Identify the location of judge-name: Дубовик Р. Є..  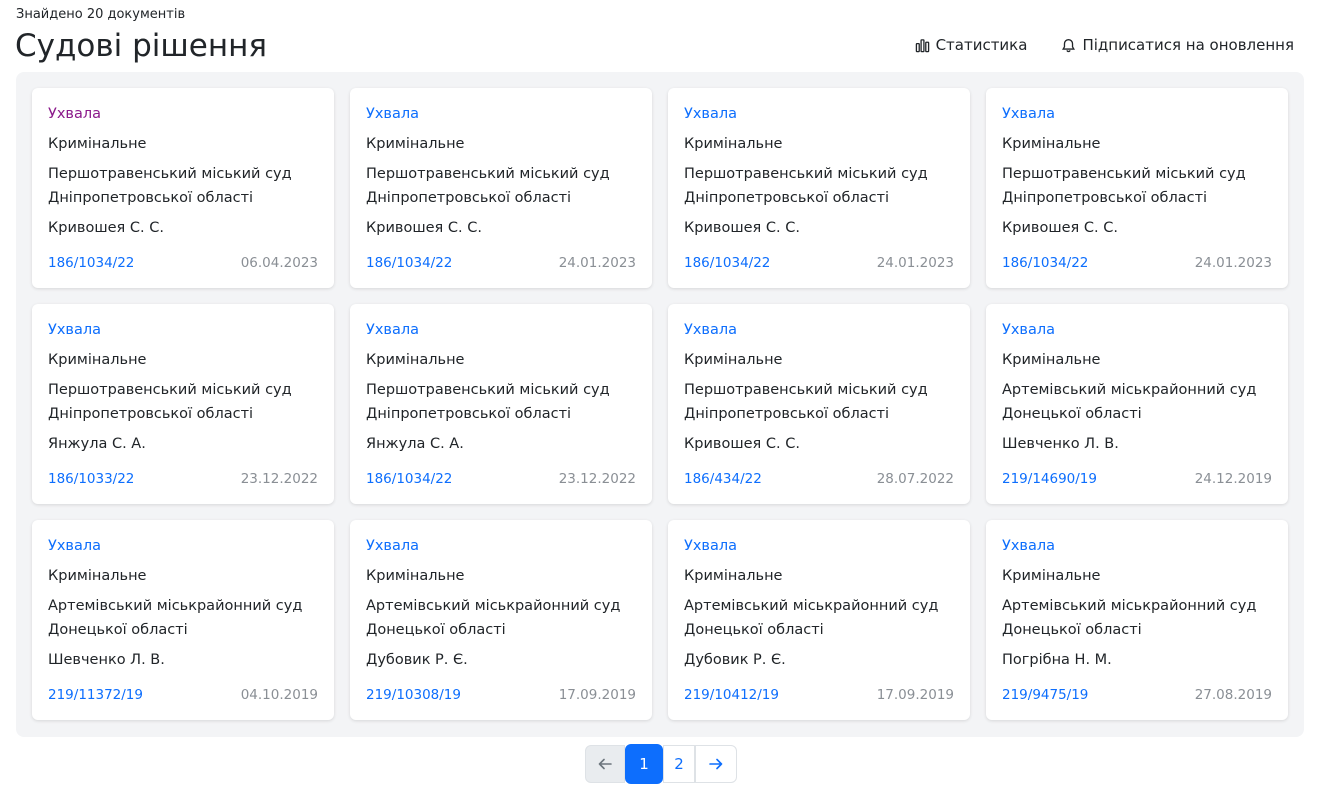
(735, 660).